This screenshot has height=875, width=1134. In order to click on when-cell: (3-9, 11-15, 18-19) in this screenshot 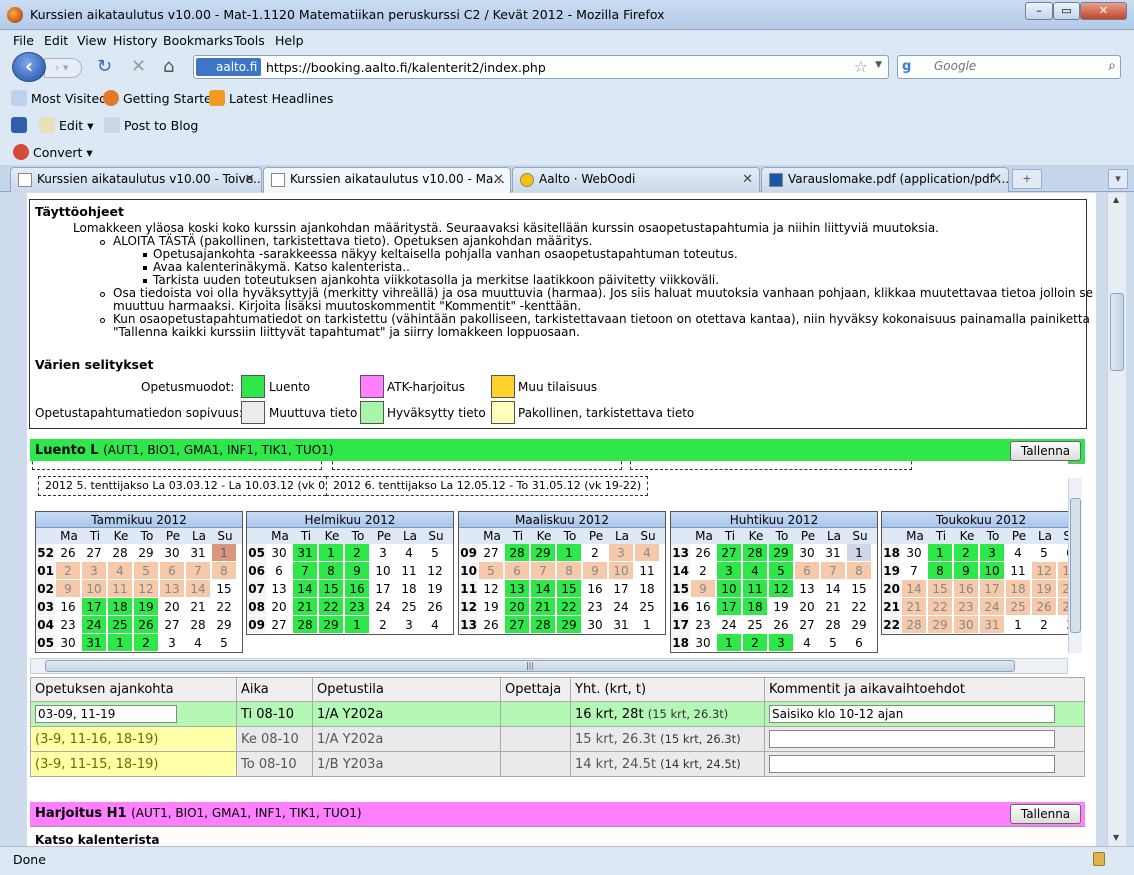, I will do `click(133, 764)`.